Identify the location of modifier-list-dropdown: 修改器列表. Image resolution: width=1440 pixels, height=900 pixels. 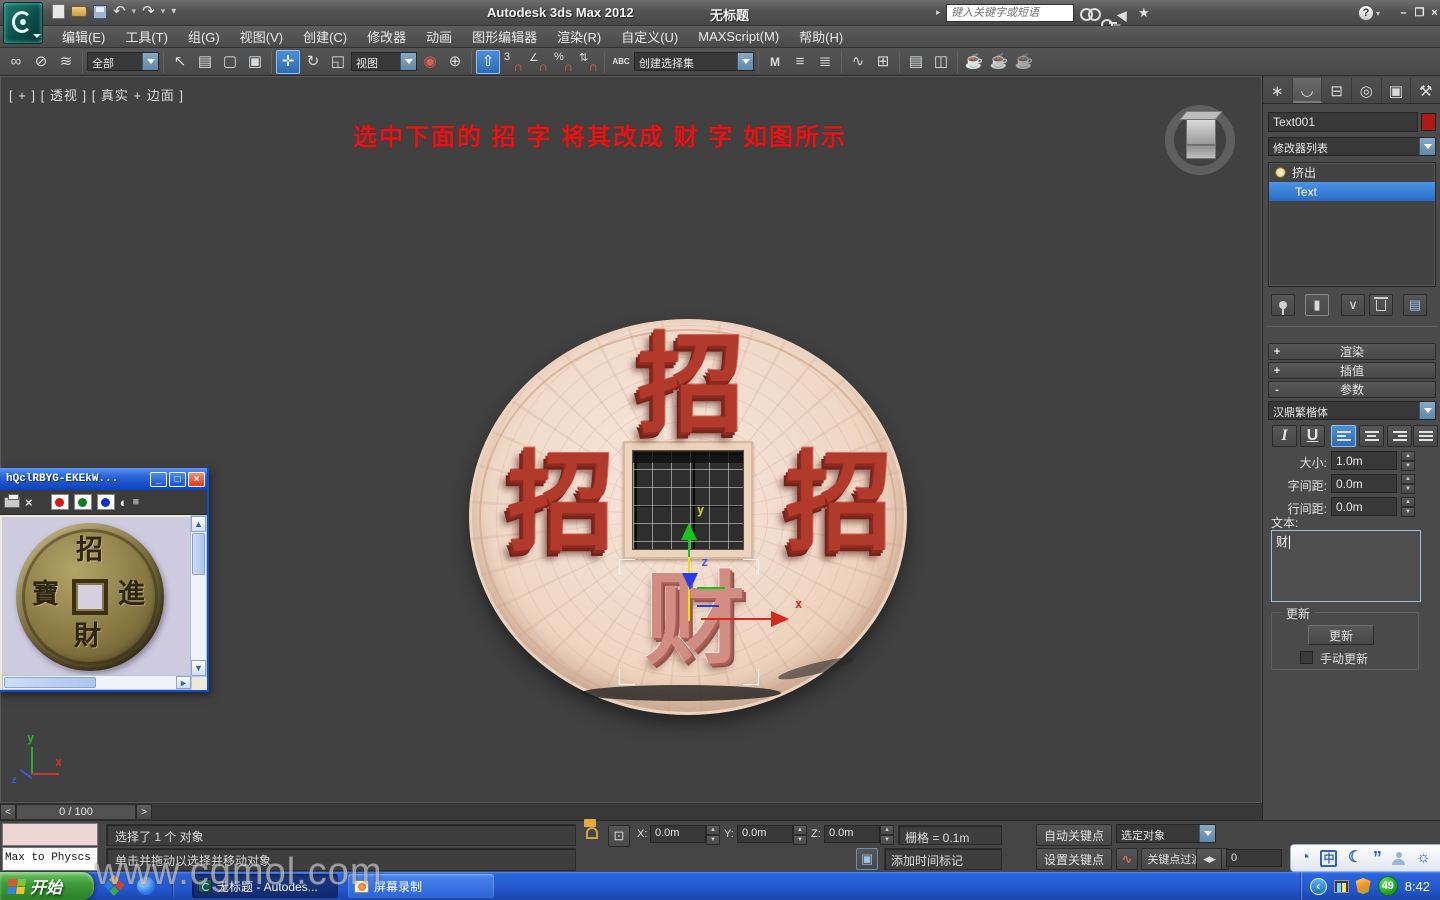
(1352, 146).